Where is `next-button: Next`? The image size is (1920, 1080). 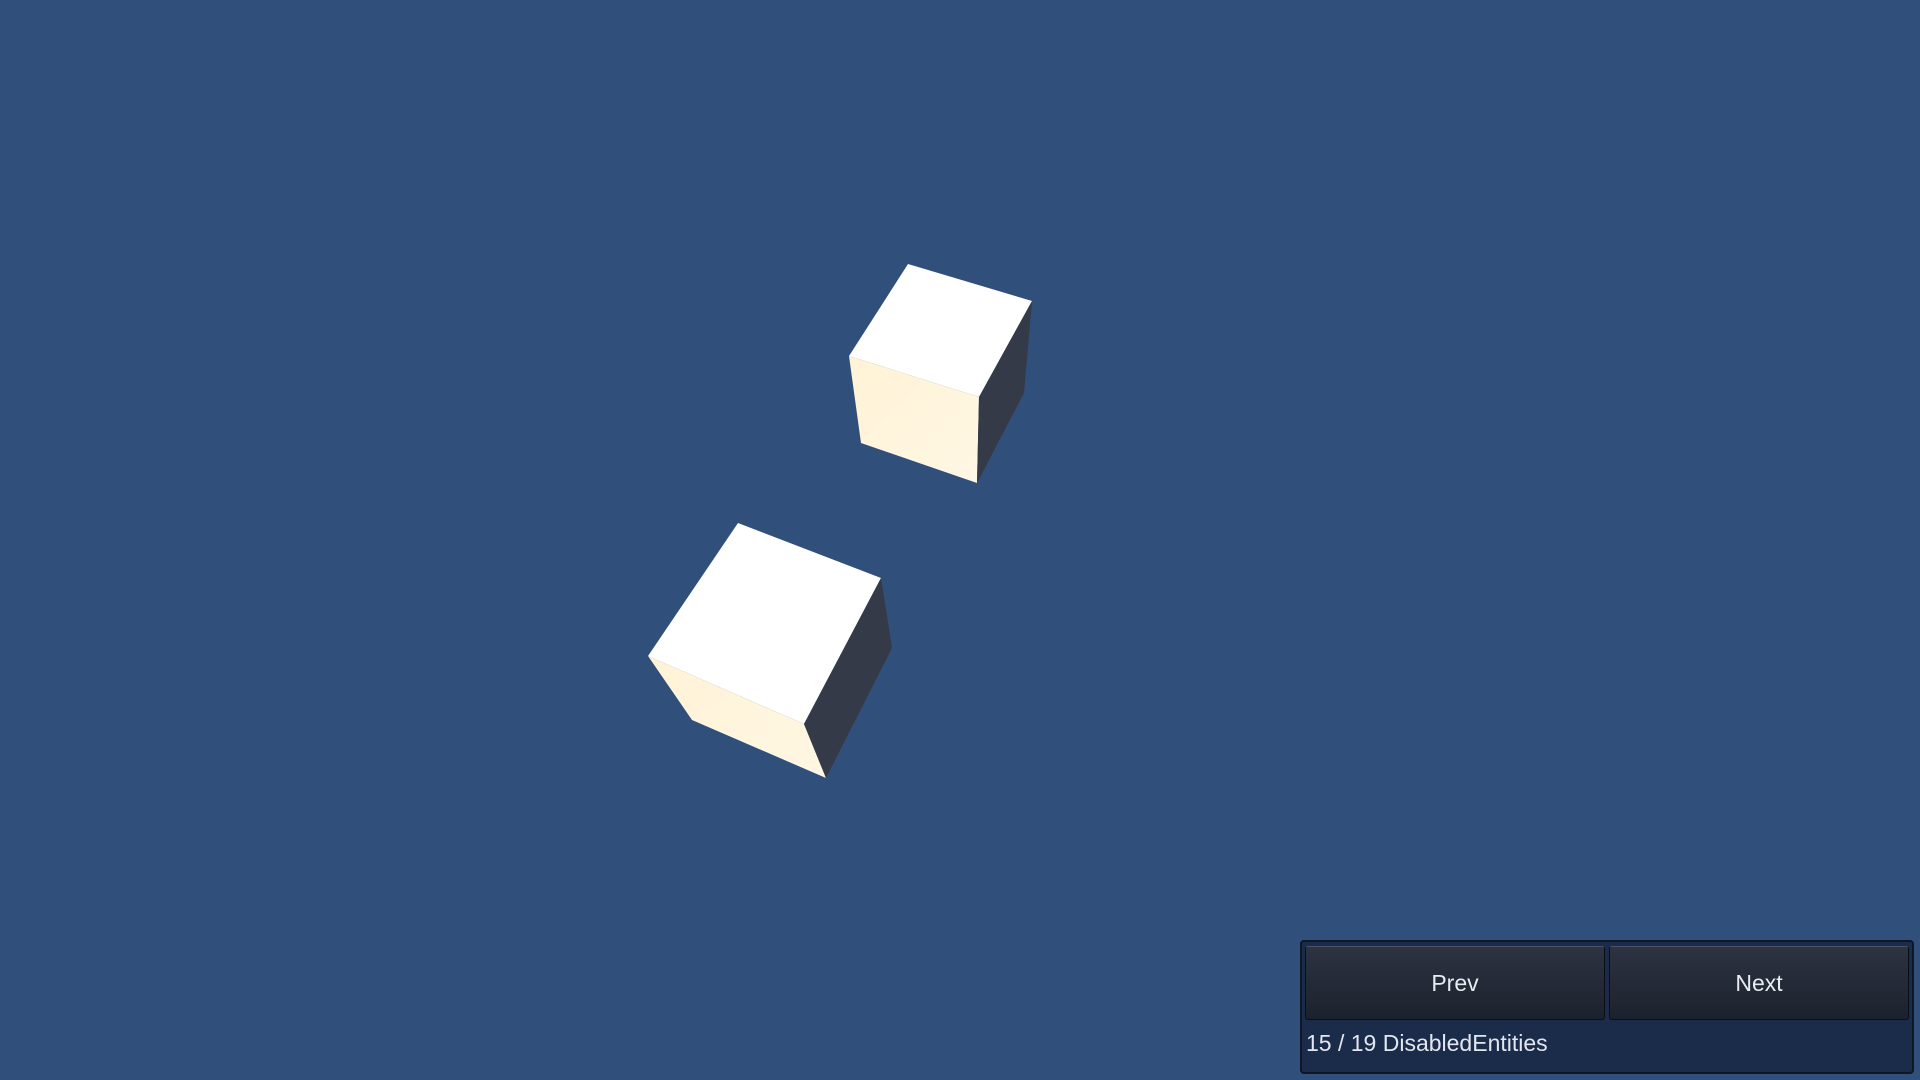
next-button: Next is located at coordinates (1759, 983).